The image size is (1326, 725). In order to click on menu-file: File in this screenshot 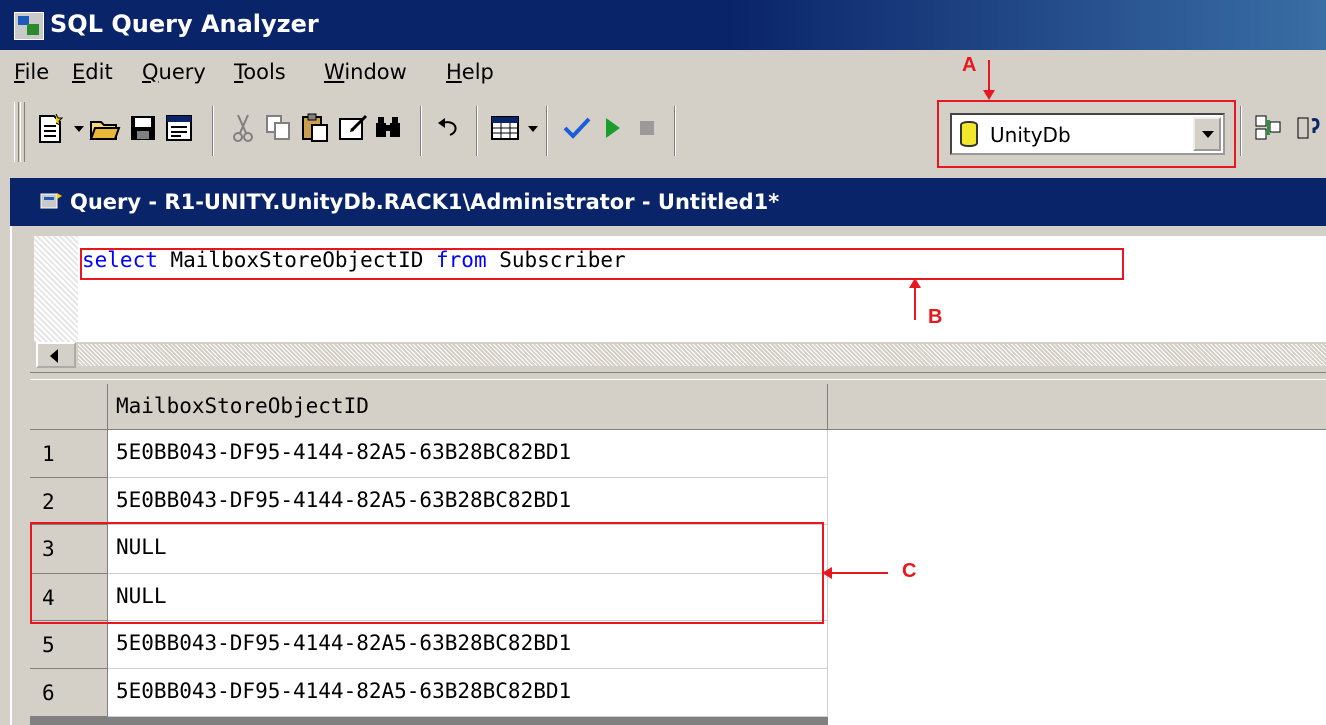, I will do `click(31, 72)`.